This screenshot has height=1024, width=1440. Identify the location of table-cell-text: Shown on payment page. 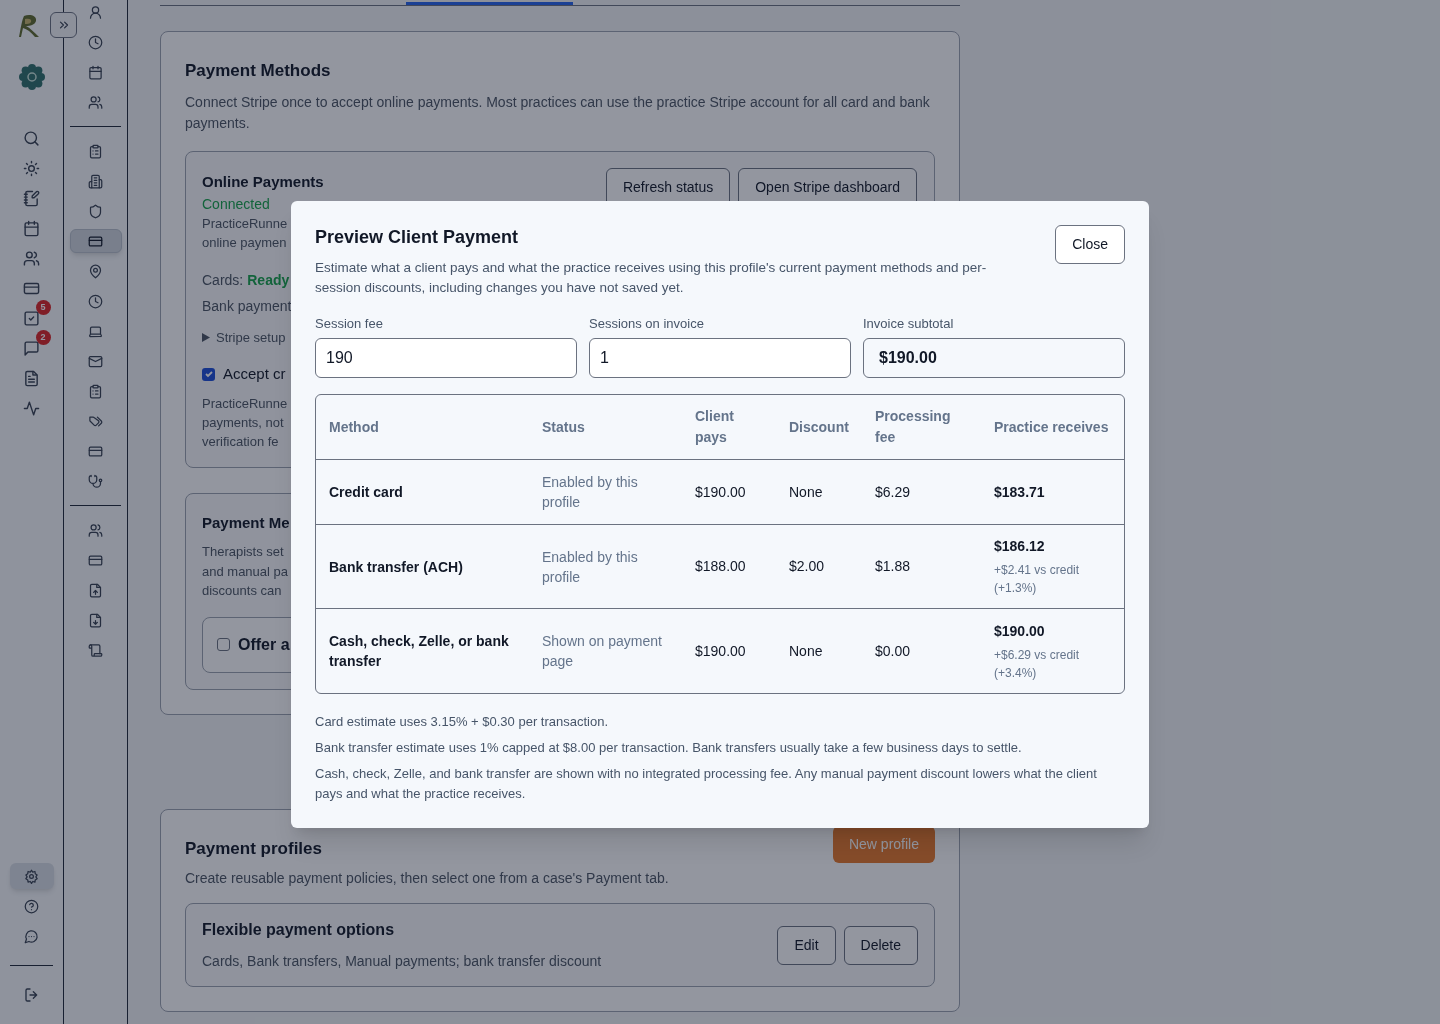
(602, 651).